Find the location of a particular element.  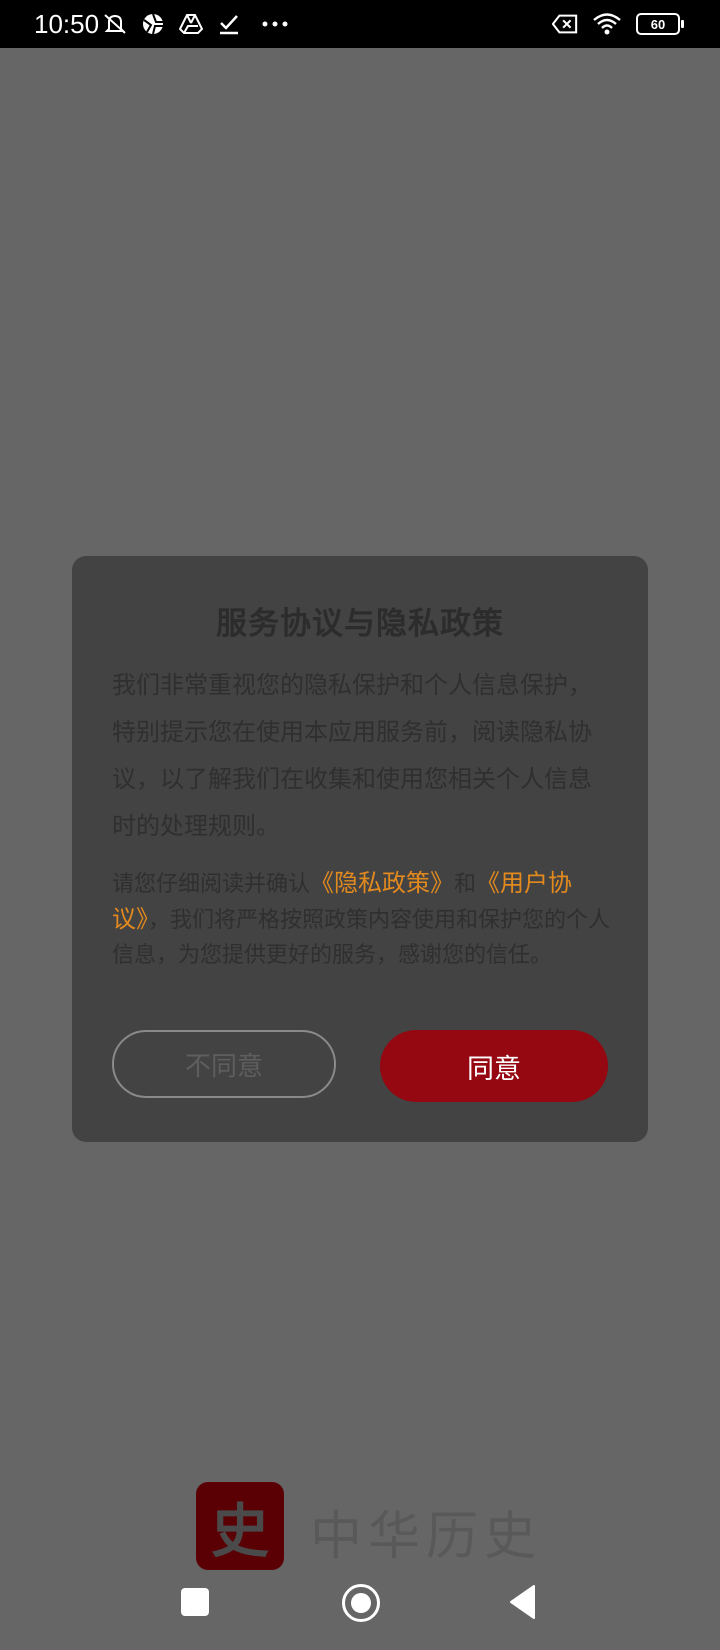

status-icons-left is located at coordinates (196, 24).